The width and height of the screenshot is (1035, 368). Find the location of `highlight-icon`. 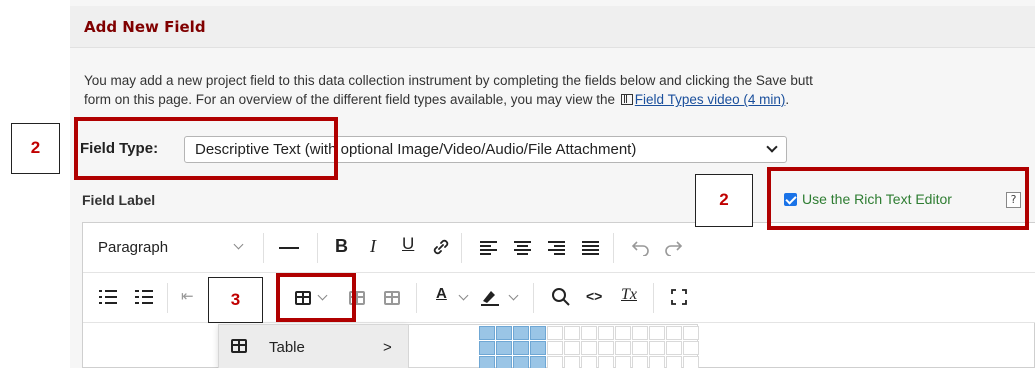

highlight-icon is located at coordinates (490, 297).